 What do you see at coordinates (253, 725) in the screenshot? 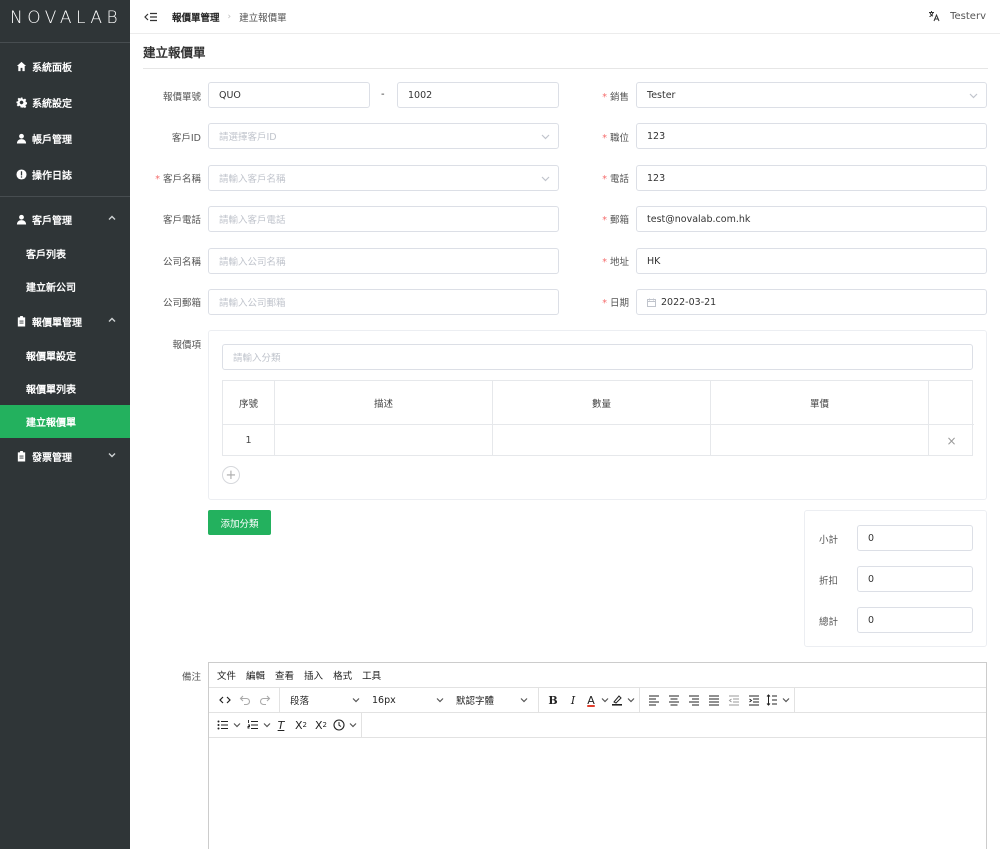
I see `numbered-list-icon` at bounding box center [253, 725].